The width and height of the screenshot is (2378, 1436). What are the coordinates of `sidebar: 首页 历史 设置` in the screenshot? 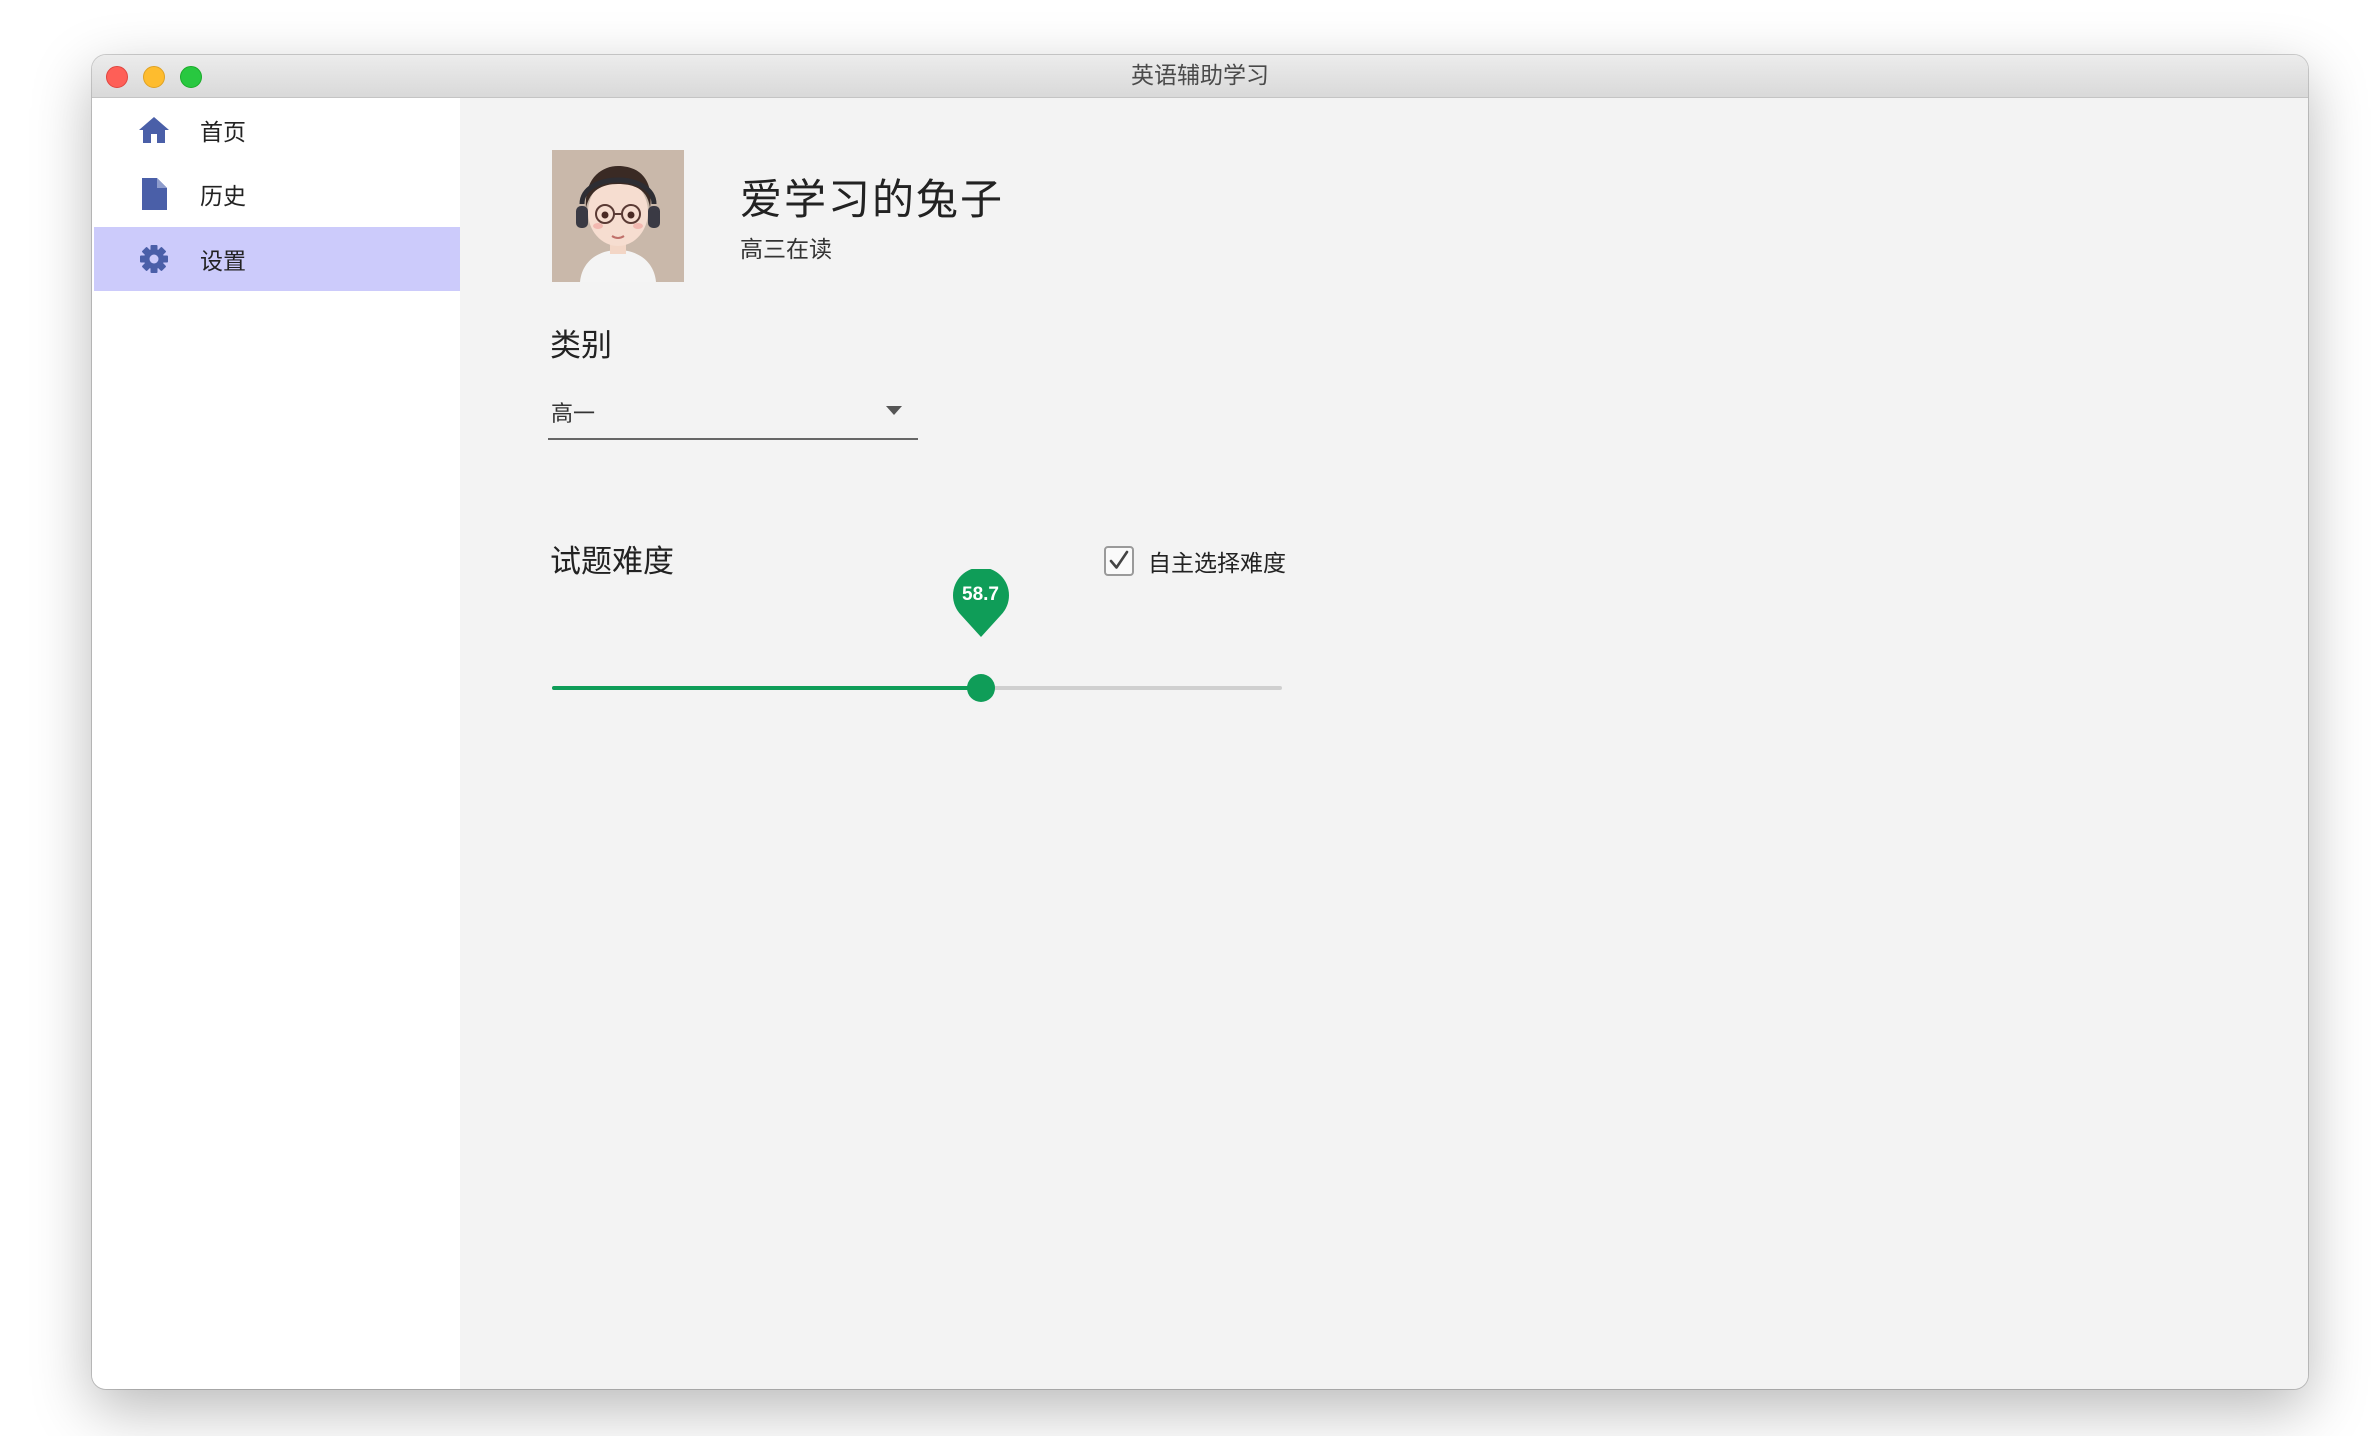 It's located at (276, 743).